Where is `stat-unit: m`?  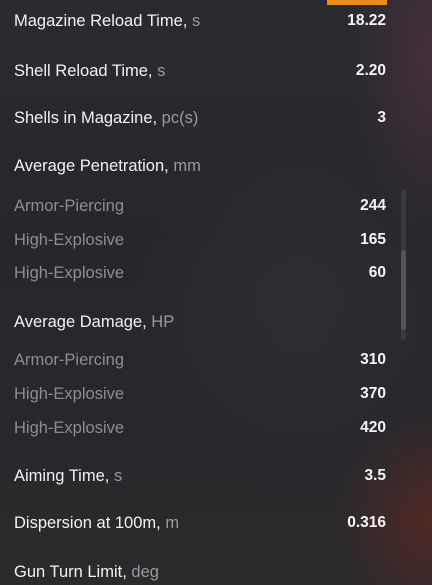
stat-unit: m is located at coordinates (172, 522).